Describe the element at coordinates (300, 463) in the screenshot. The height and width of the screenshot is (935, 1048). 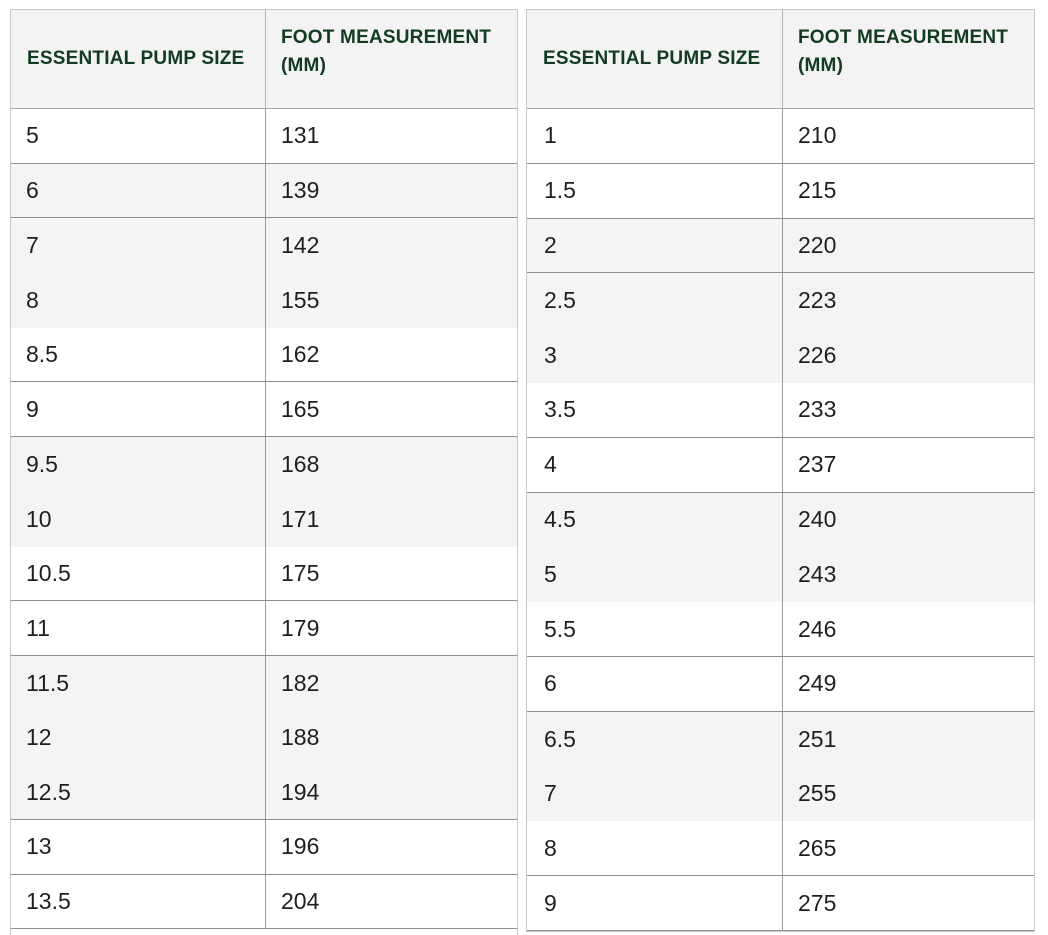
I see `foot-measurement-cell: 168` at that location.